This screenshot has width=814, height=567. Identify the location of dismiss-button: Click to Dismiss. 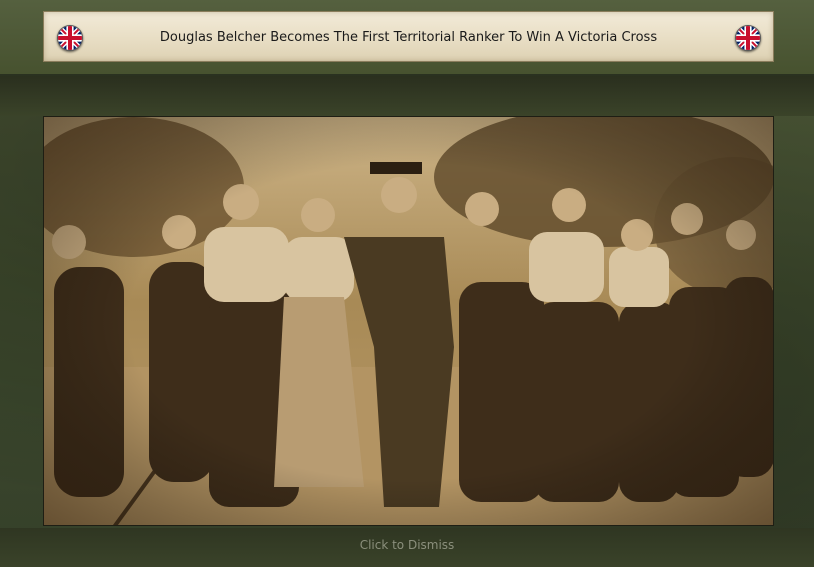
(407, 545).